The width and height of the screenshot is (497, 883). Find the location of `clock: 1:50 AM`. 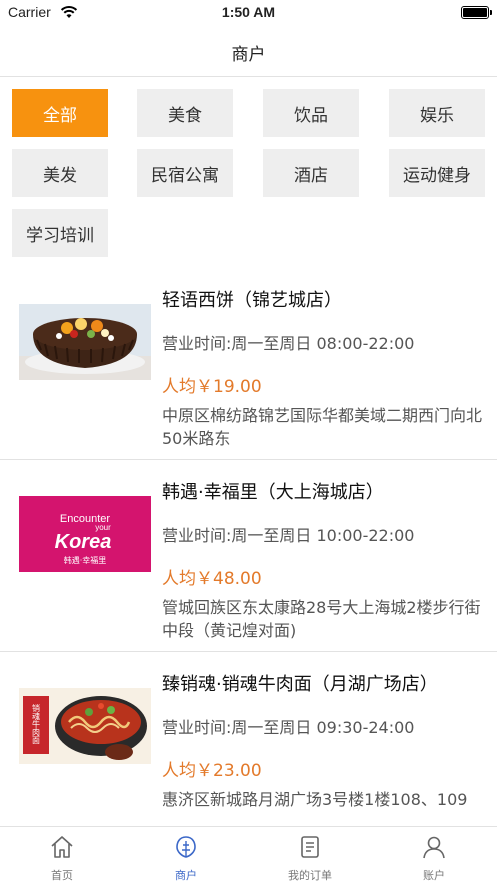

clock: 1:50 AM is located at coordinates (248, 12).